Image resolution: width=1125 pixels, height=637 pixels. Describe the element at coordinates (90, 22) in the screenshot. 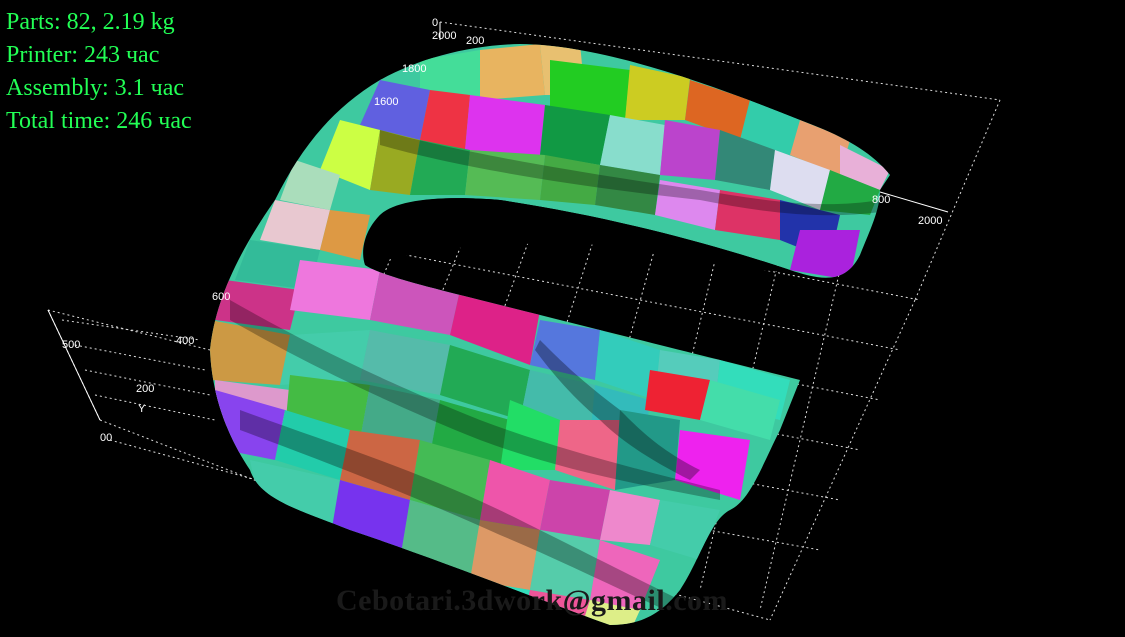

I see `parts-stat: Parts: 82, 2.19 kg` at that location.